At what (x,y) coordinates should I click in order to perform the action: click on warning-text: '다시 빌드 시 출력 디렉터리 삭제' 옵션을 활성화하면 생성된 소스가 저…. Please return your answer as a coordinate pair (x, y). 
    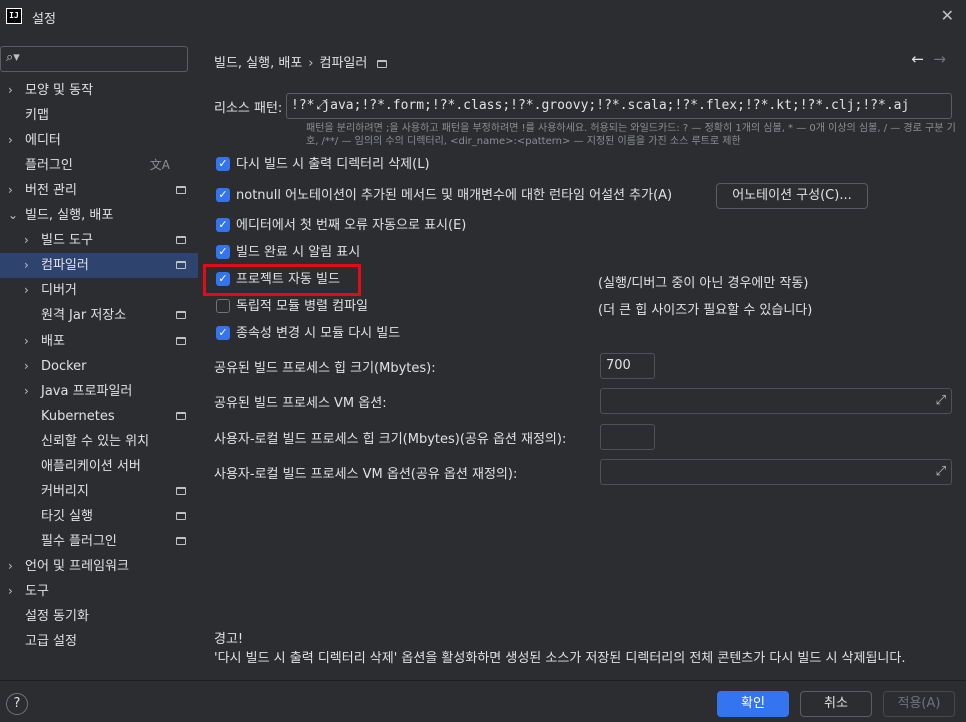
    Looking at the image, I should click on (560, 658).